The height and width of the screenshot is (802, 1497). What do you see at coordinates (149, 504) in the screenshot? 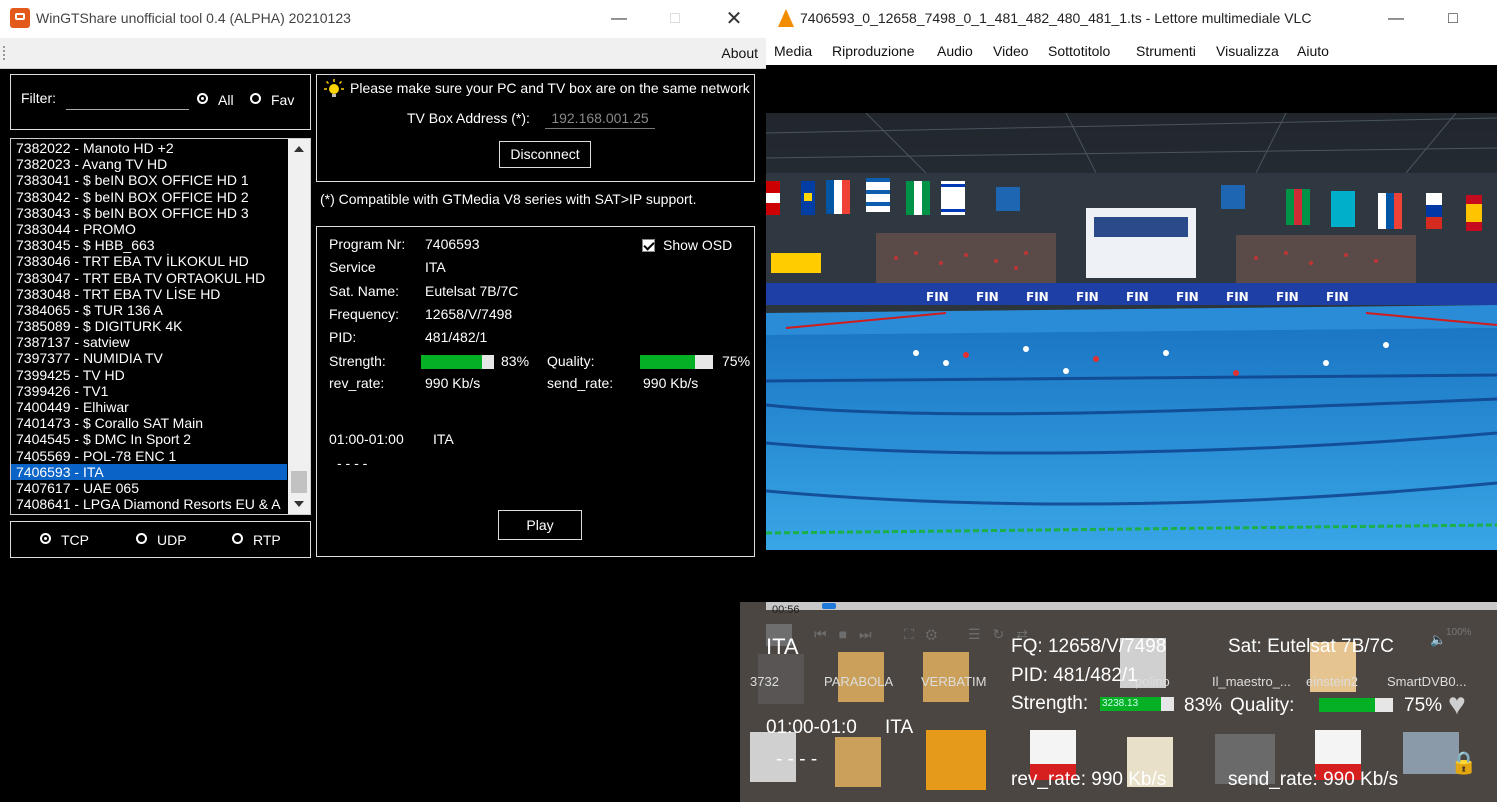
I see `channel-list-item: 7408641 - LPGA Diamond Resorts EU & A` at bounding box center [149, 504].